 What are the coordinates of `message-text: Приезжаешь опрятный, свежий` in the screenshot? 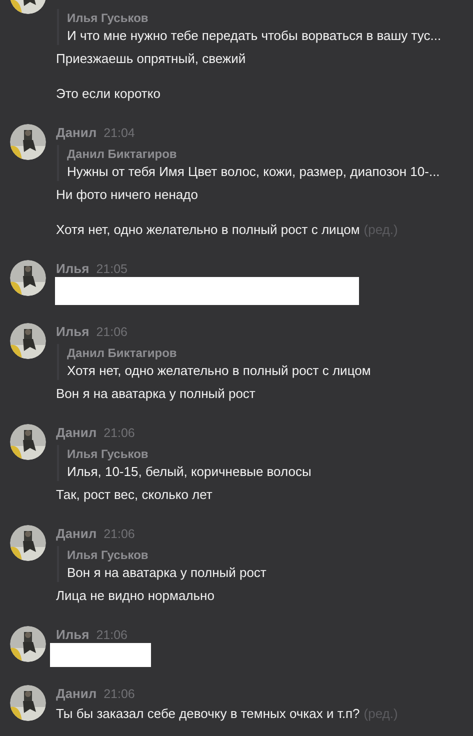 It's located at (151, 58).